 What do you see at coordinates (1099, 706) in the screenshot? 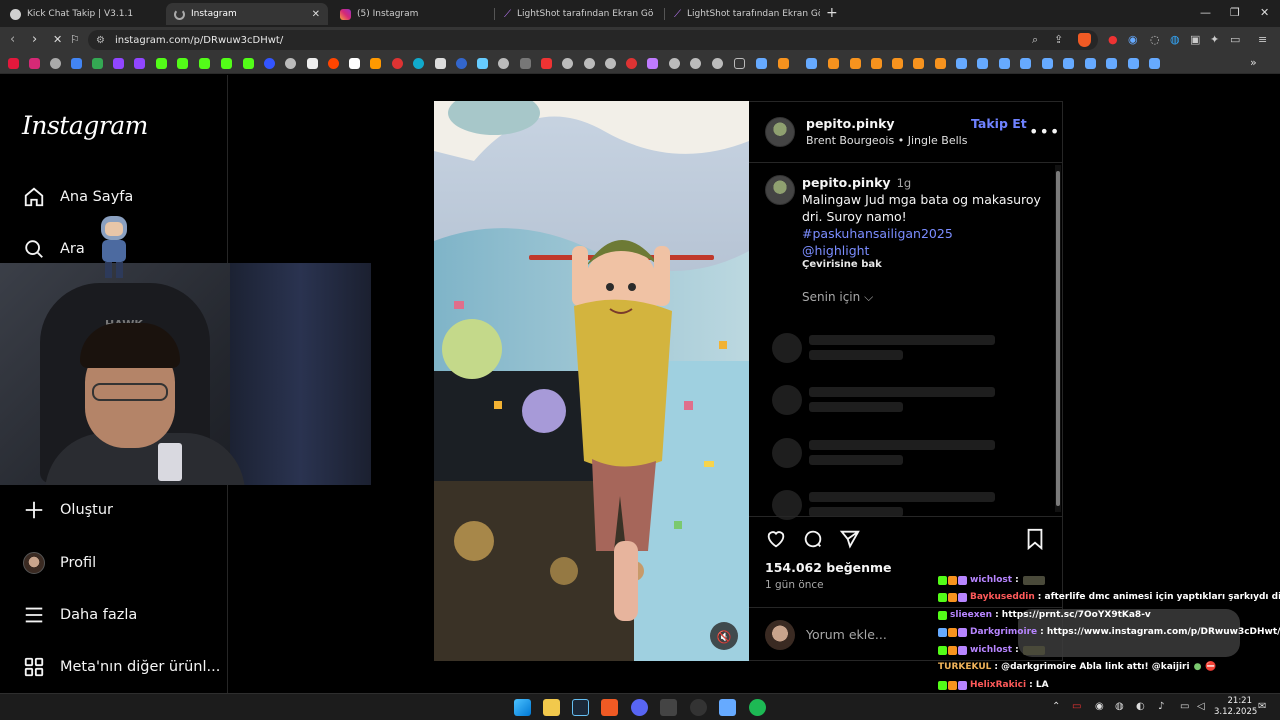
I see `tray-app-icon: ◉` at bounding box center [1099, 706].